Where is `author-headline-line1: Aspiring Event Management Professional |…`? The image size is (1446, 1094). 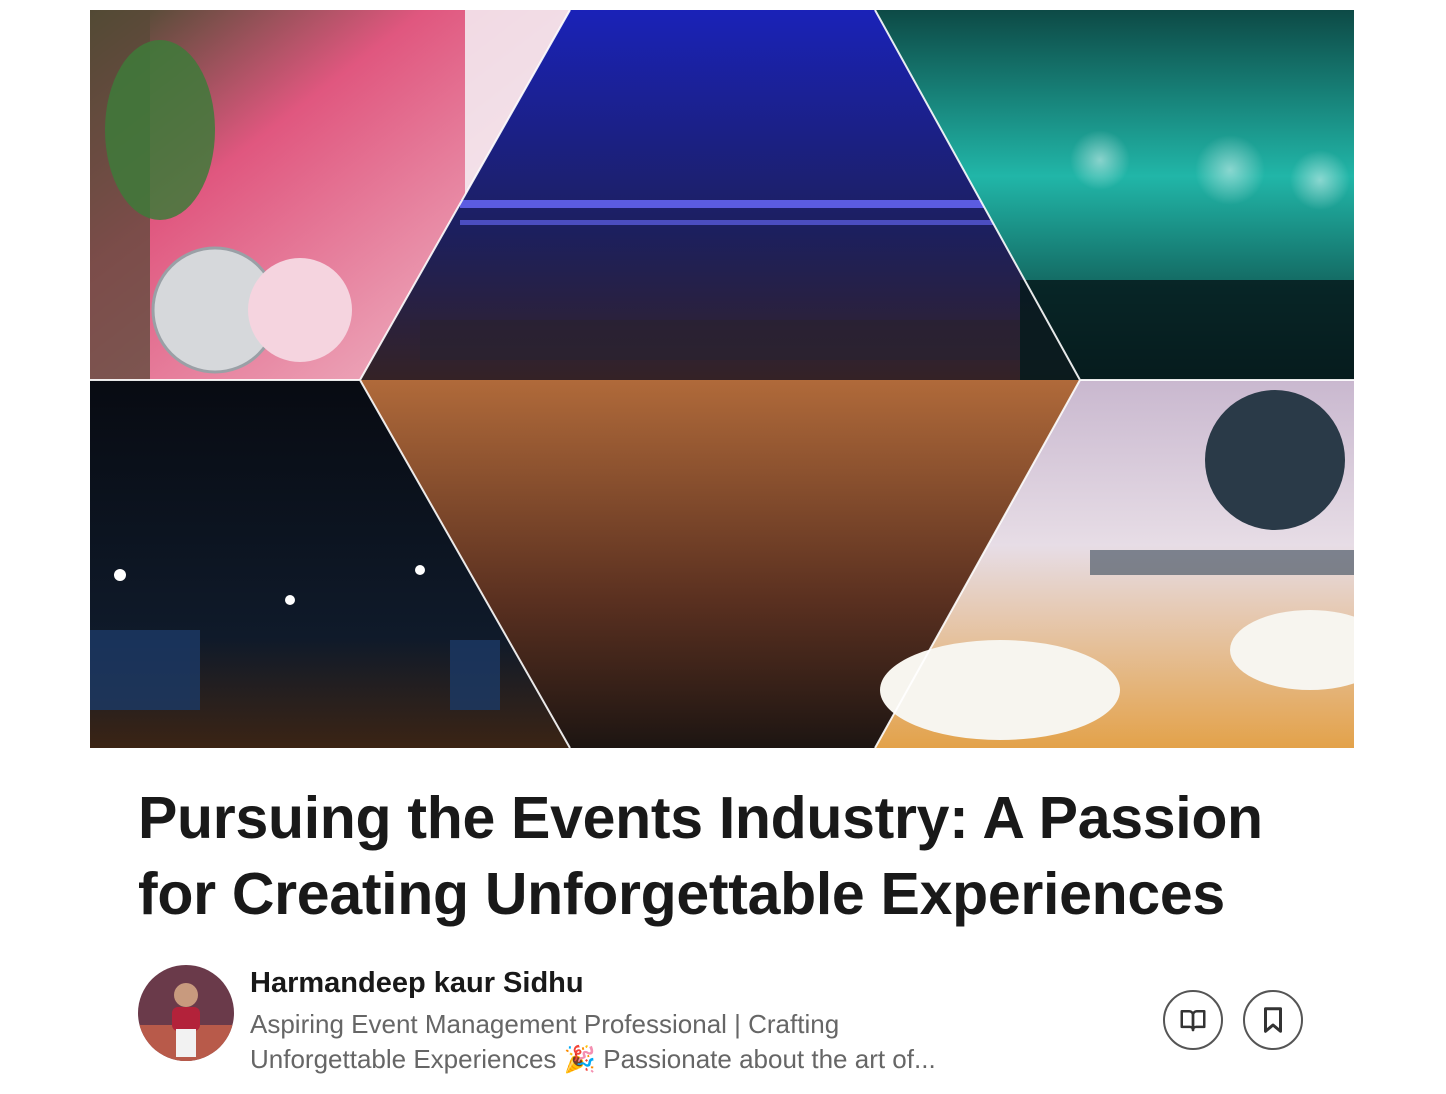 author-headline-line1: Aspiring Event Management Professional |… is located at coordinates (545, 1024).